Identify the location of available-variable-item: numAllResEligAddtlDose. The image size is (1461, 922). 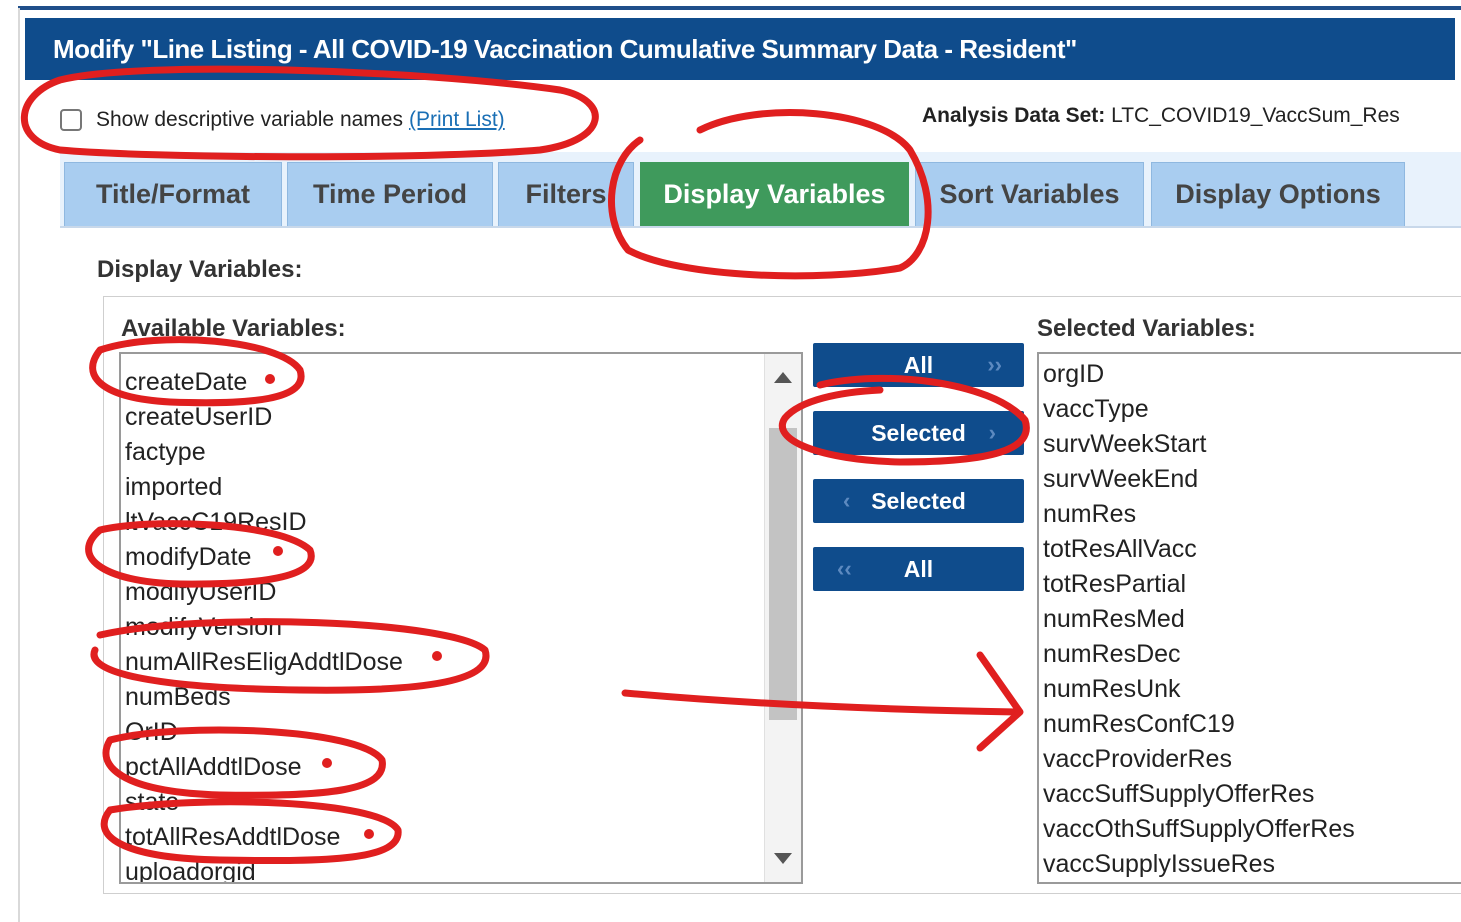
(461, 662).